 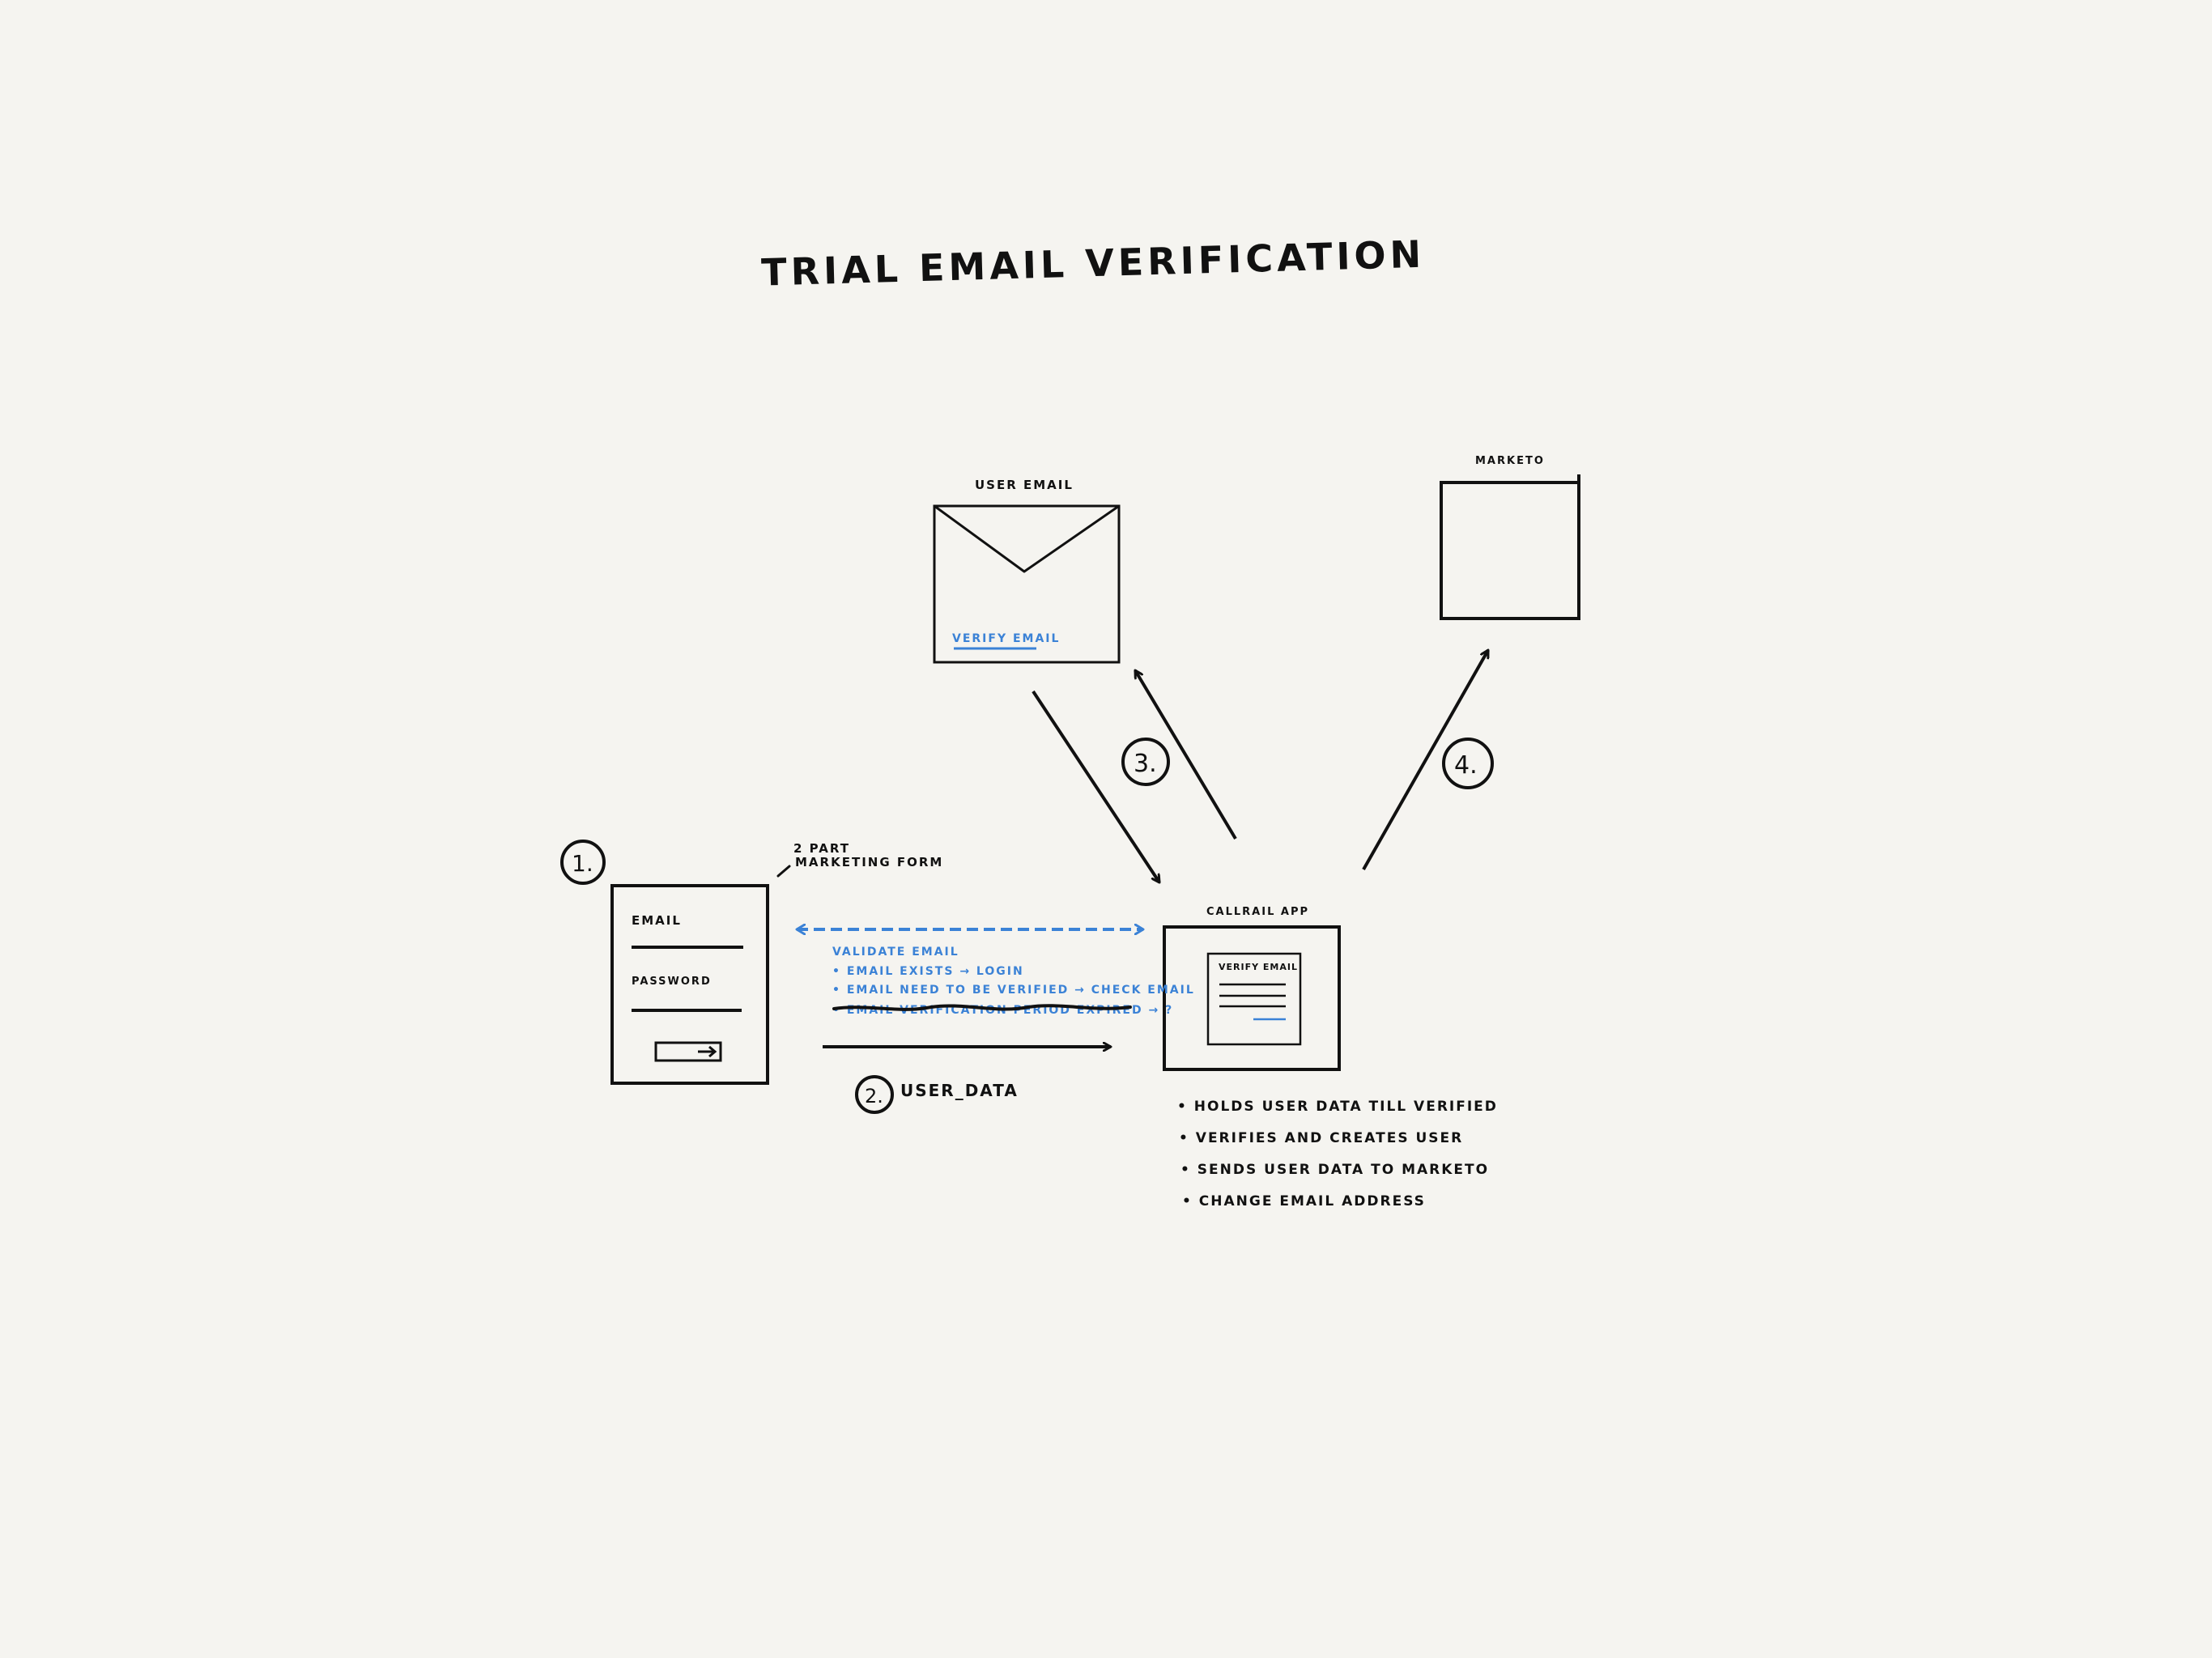 What do you see at coordinates (928, 971) in the screenshot?
I see `validation-item-1: • EMAIL EXISTS → LOGIN` at bounding box center [928, 971].